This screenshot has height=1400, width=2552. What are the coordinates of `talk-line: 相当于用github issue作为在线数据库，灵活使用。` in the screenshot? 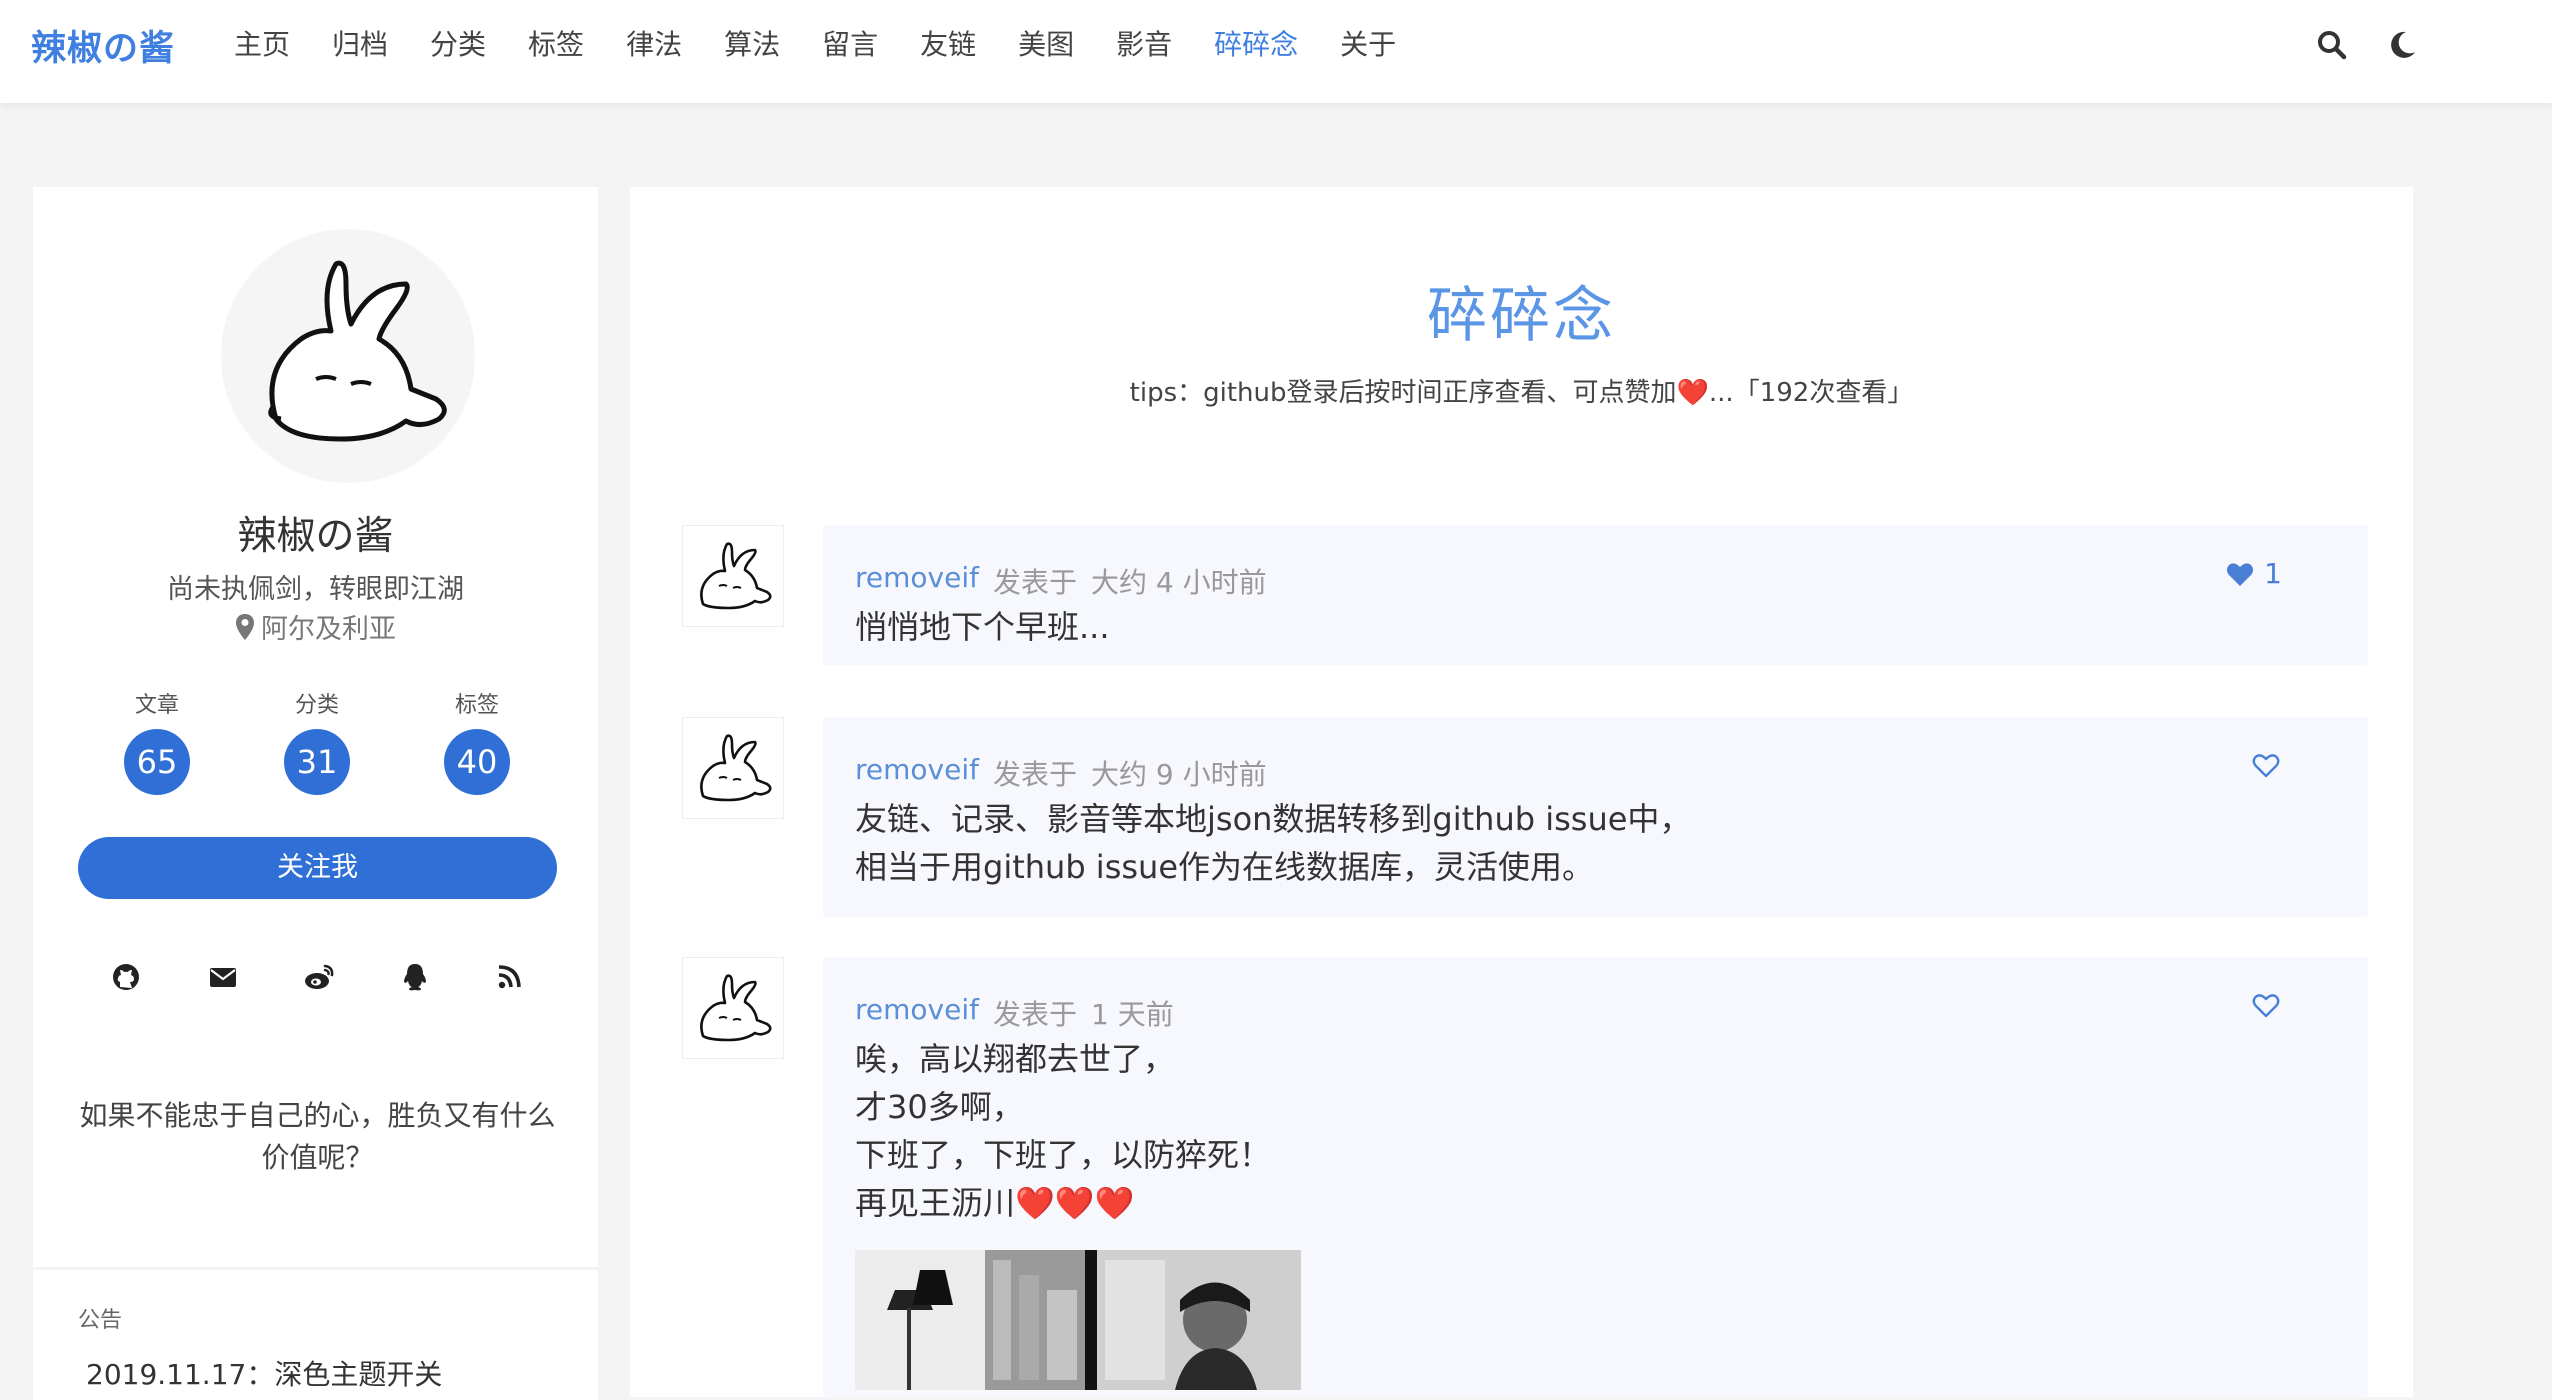 It's located at (1225, 867).